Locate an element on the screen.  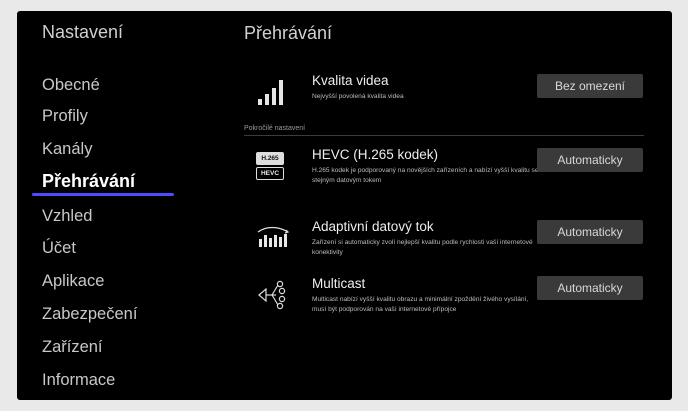
multicast-button: Automaticky is located at coordinates (590, 288).